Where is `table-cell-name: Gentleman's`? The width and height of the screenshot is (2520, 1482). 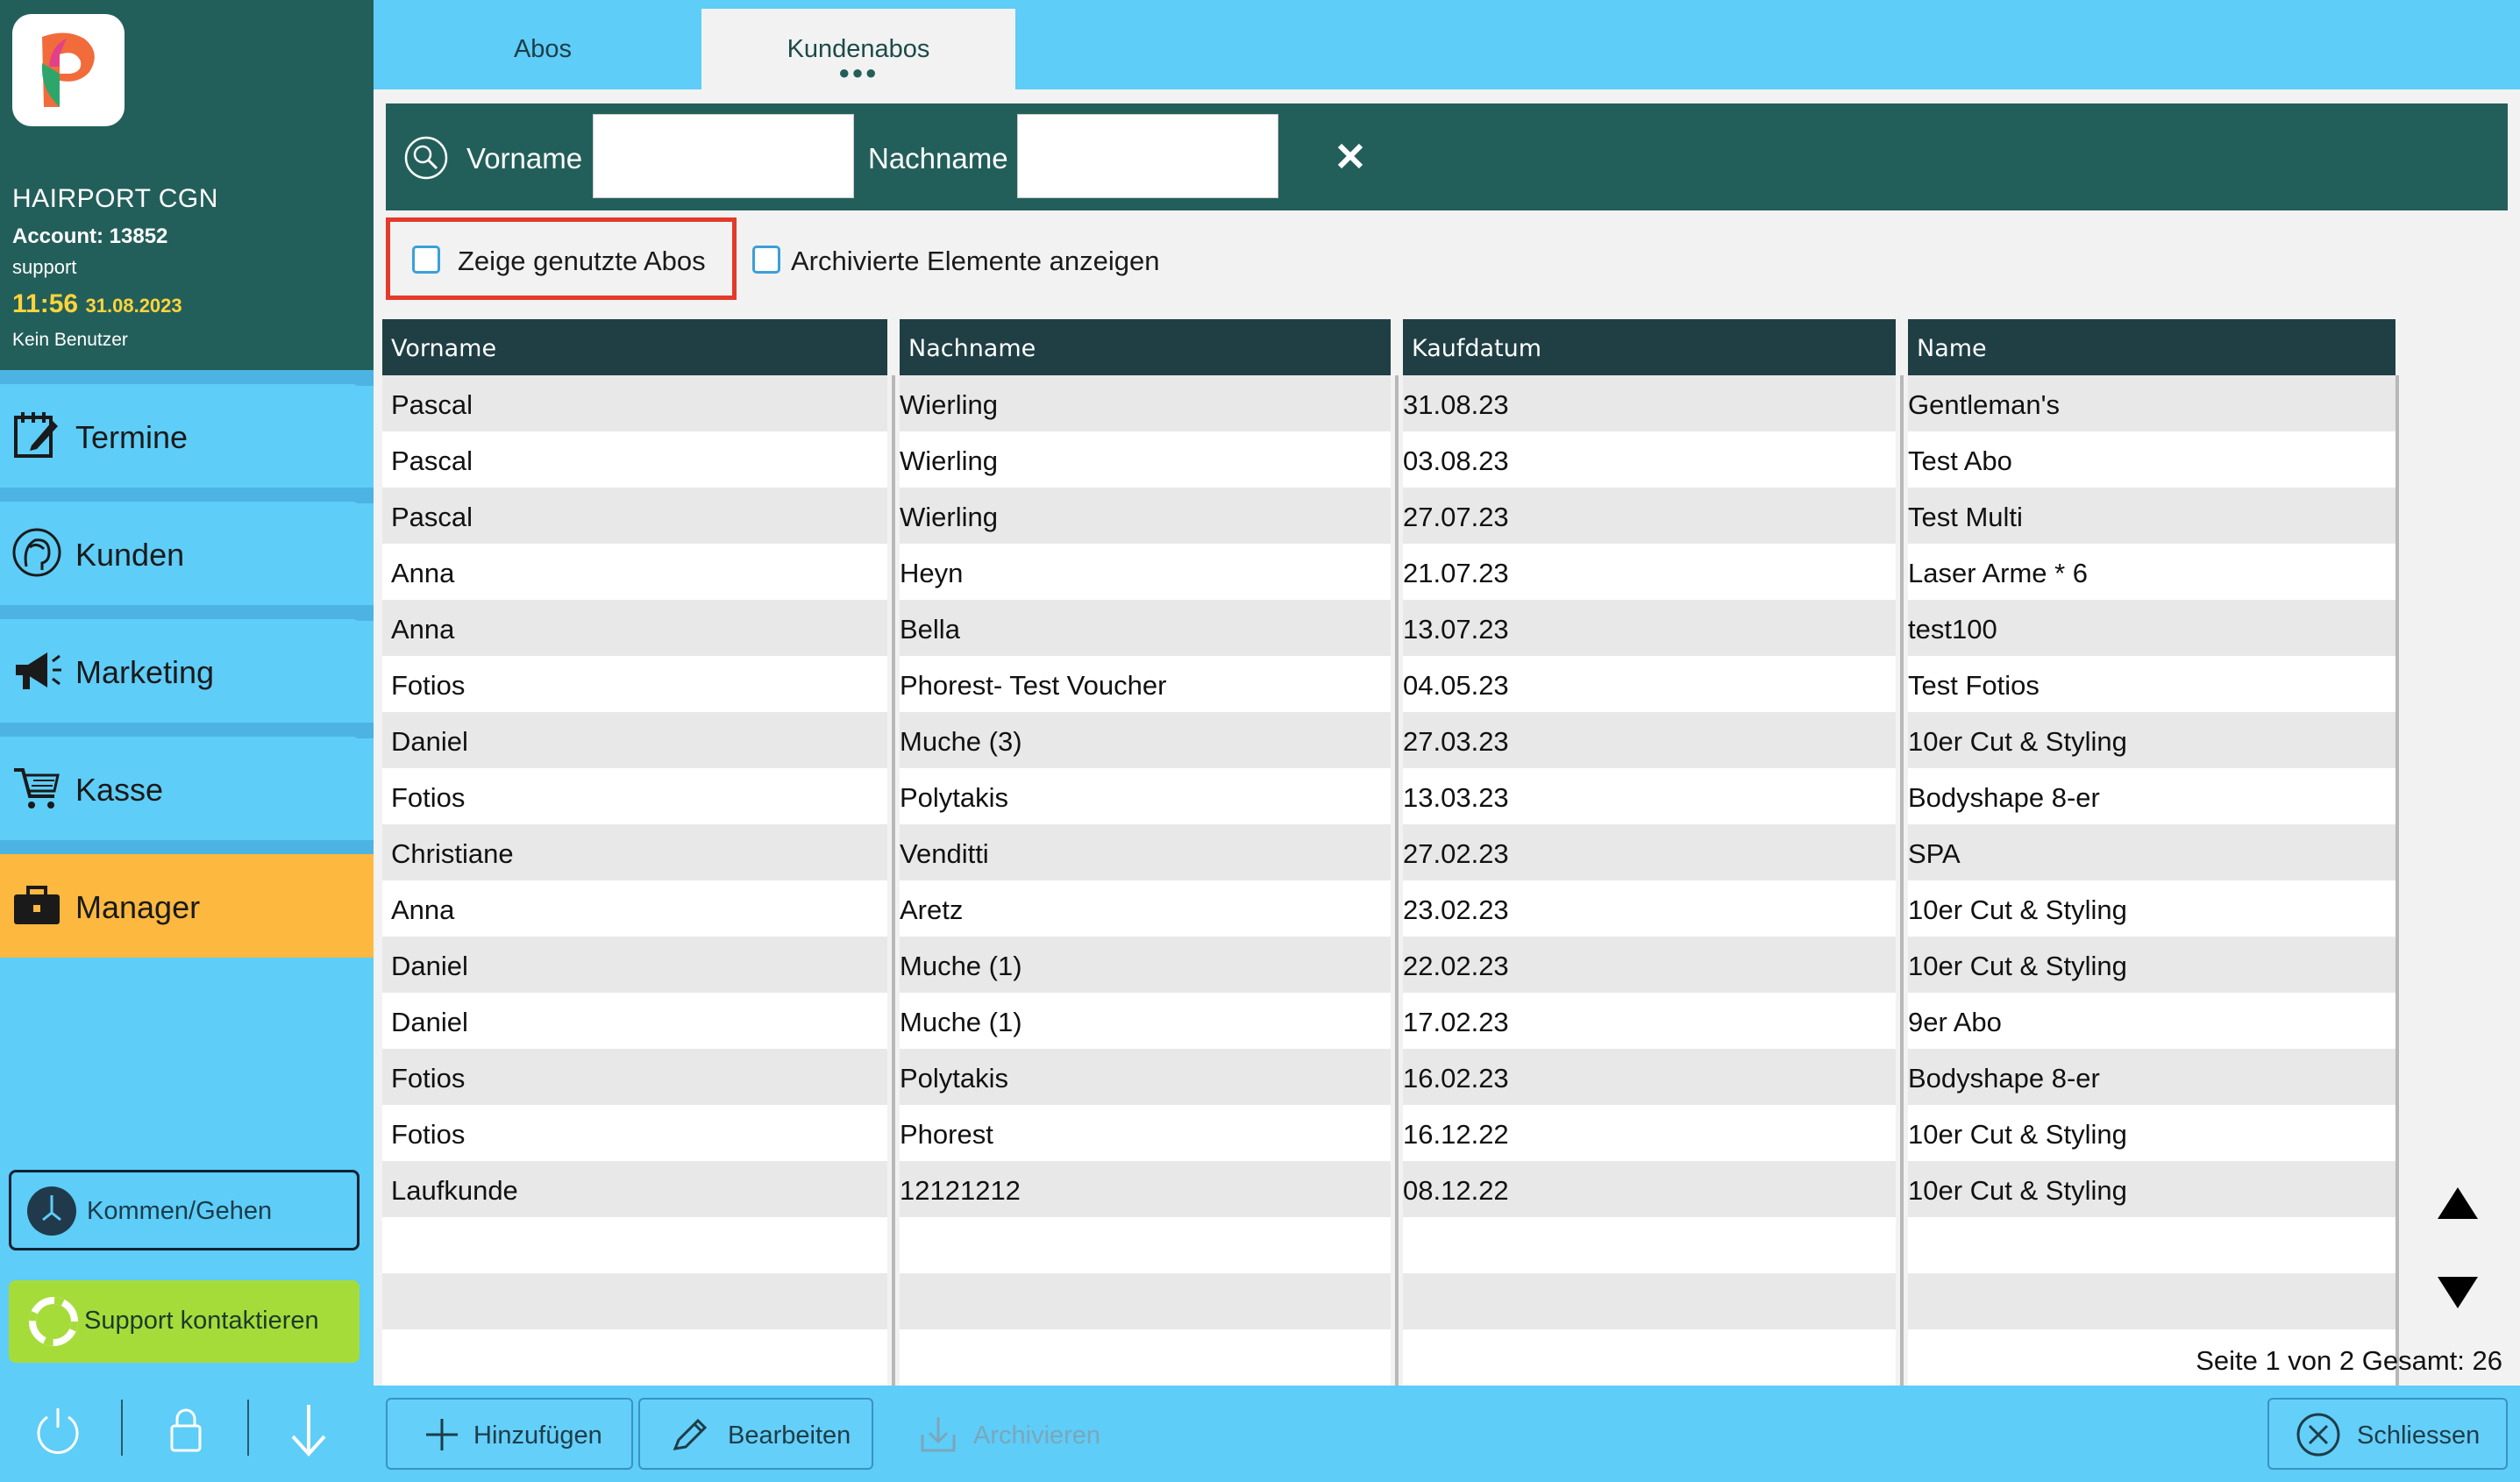 table-cell-name: Gentleman's is located at coordinates (1984, 404).